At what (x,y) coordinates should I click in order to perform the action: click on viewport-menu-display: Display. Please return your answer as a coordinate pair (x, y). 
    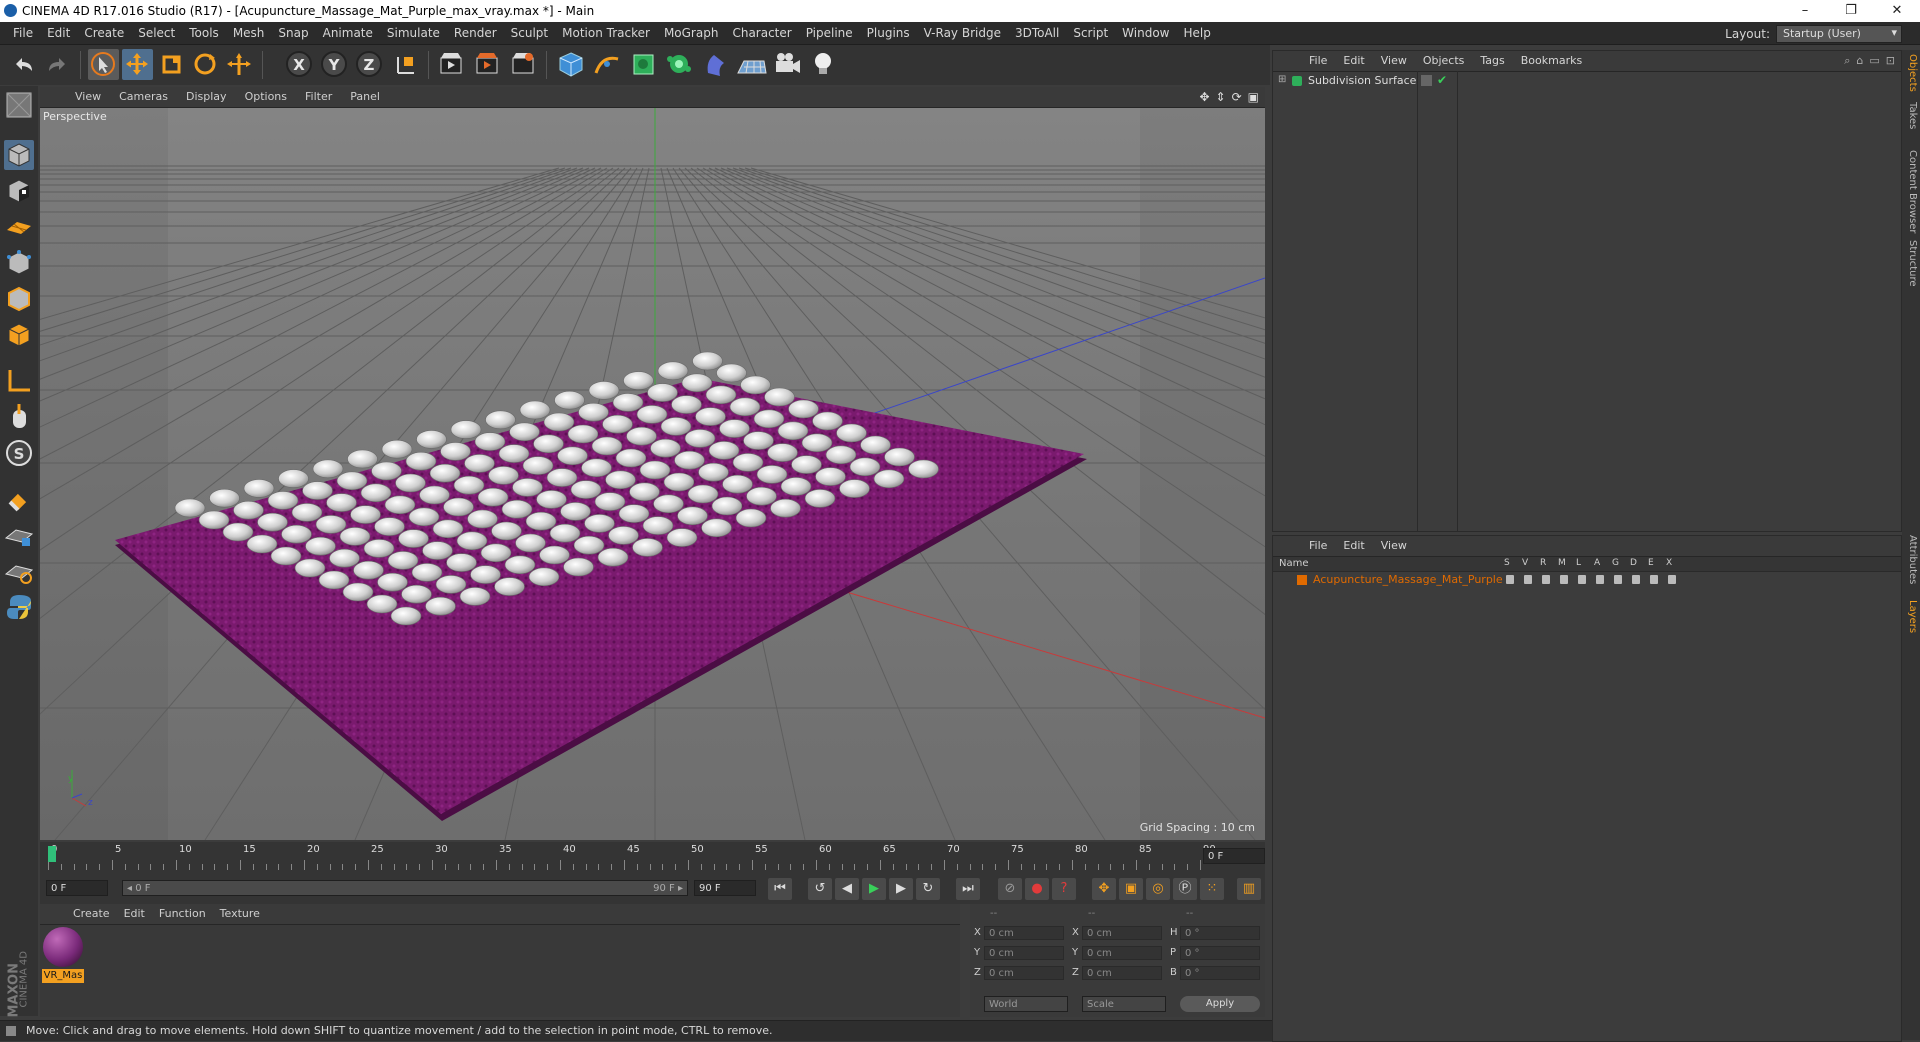
    Looking at the image, I should click on (206, 96).